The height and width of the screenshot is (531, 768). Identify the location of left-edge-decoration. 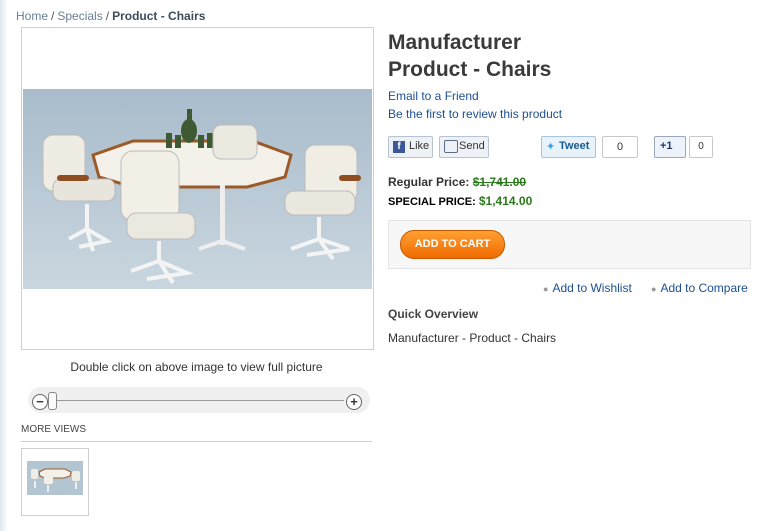
(4, 265).